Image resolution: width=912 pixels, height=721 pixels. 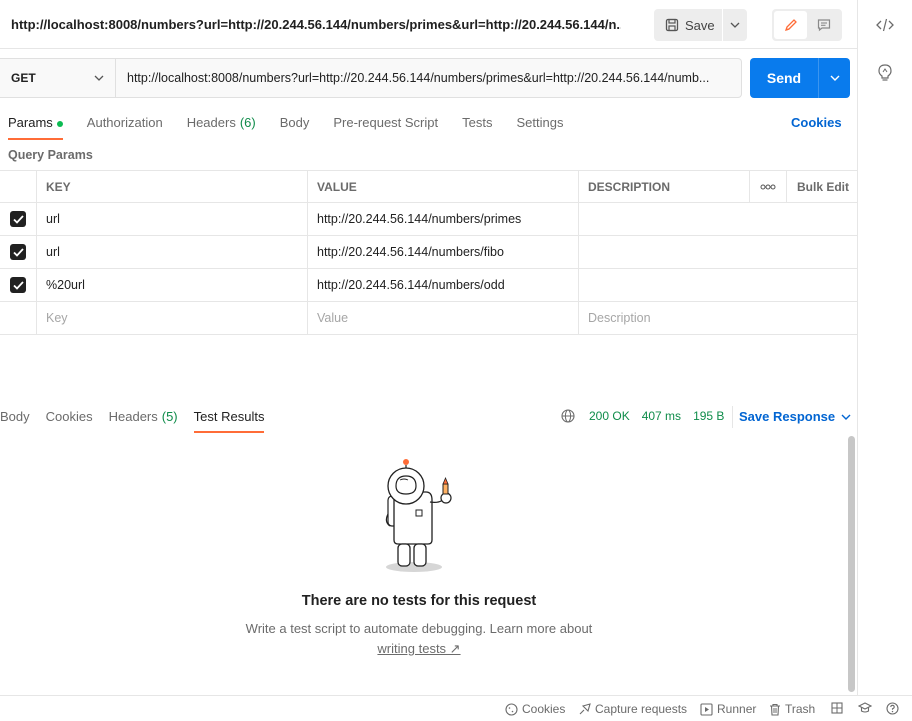 I want to click on tab-headers: Headers (6), so click(x=221, y=126).